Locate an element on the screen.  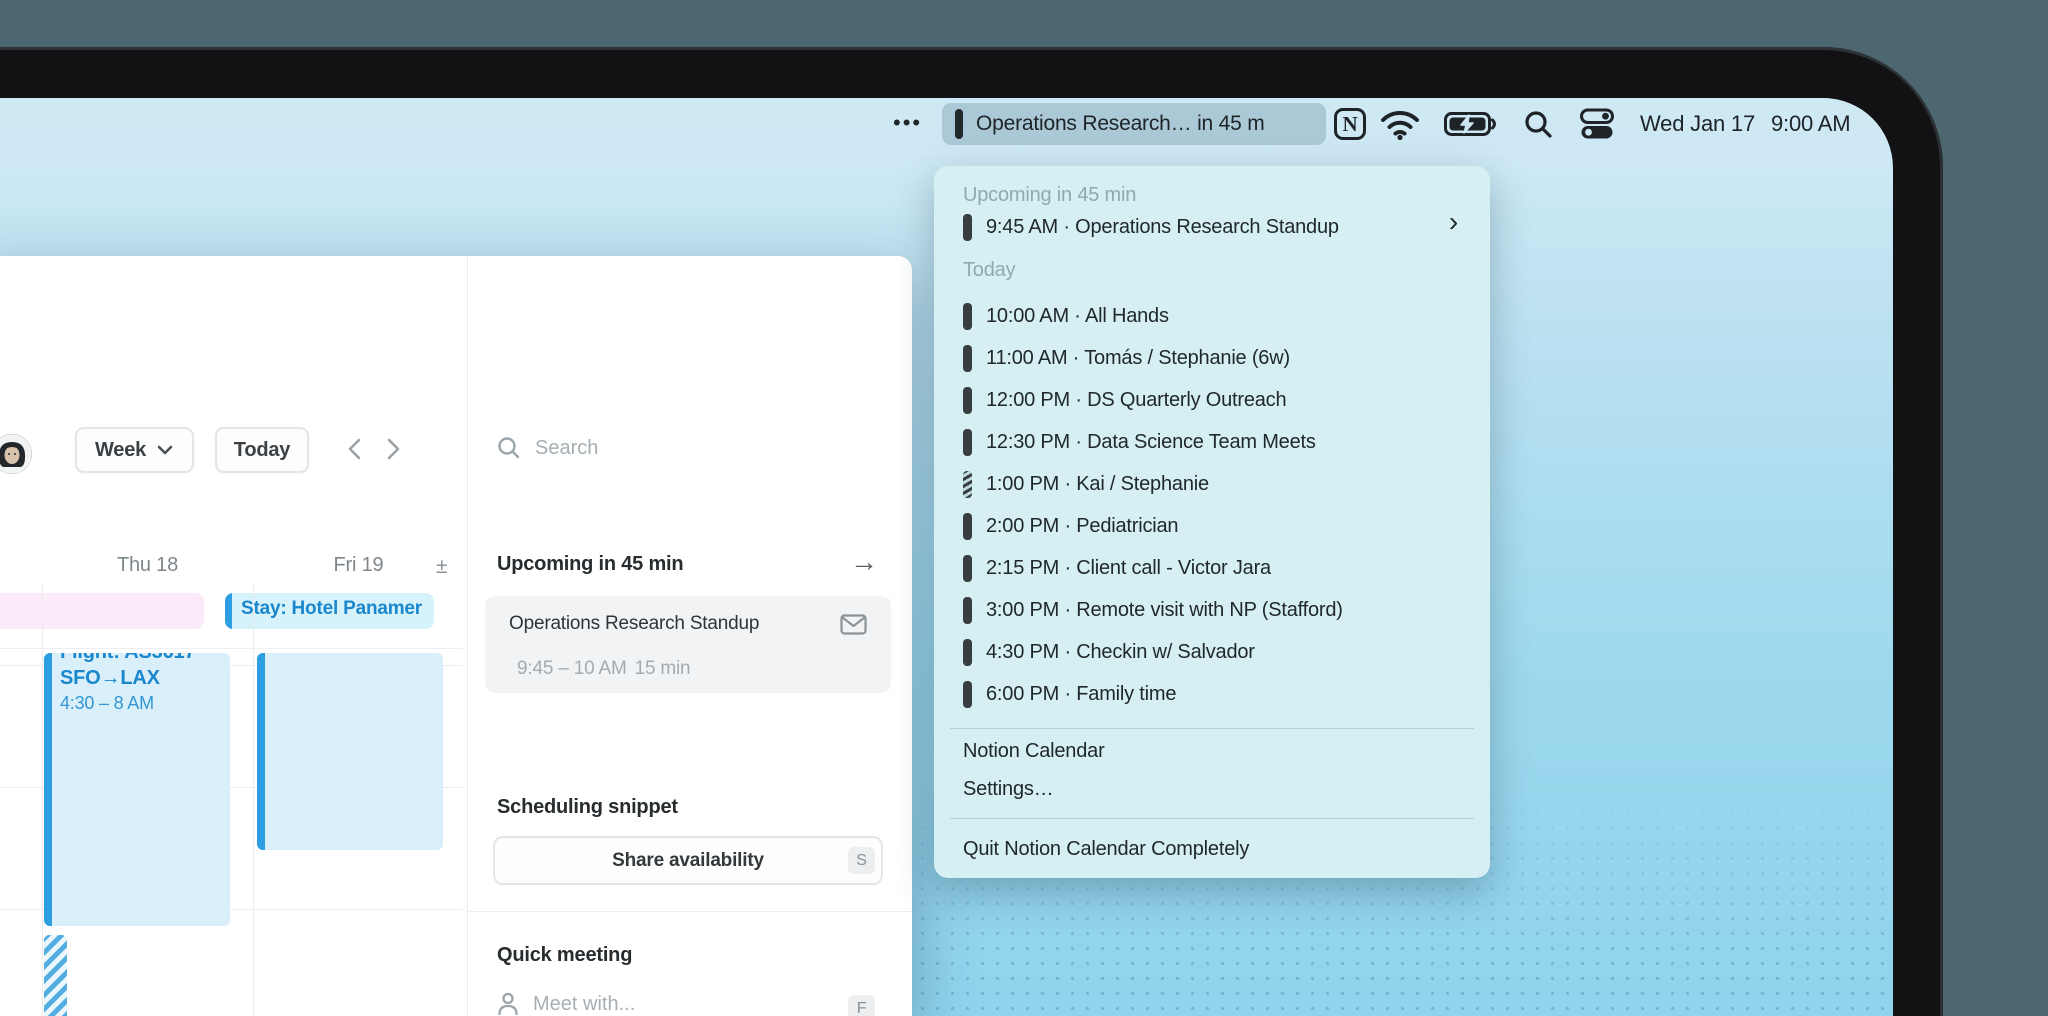
dropdown-event-label: 2:15 PM · Client call - Victor Jara is located at coordinates (1128, 567).